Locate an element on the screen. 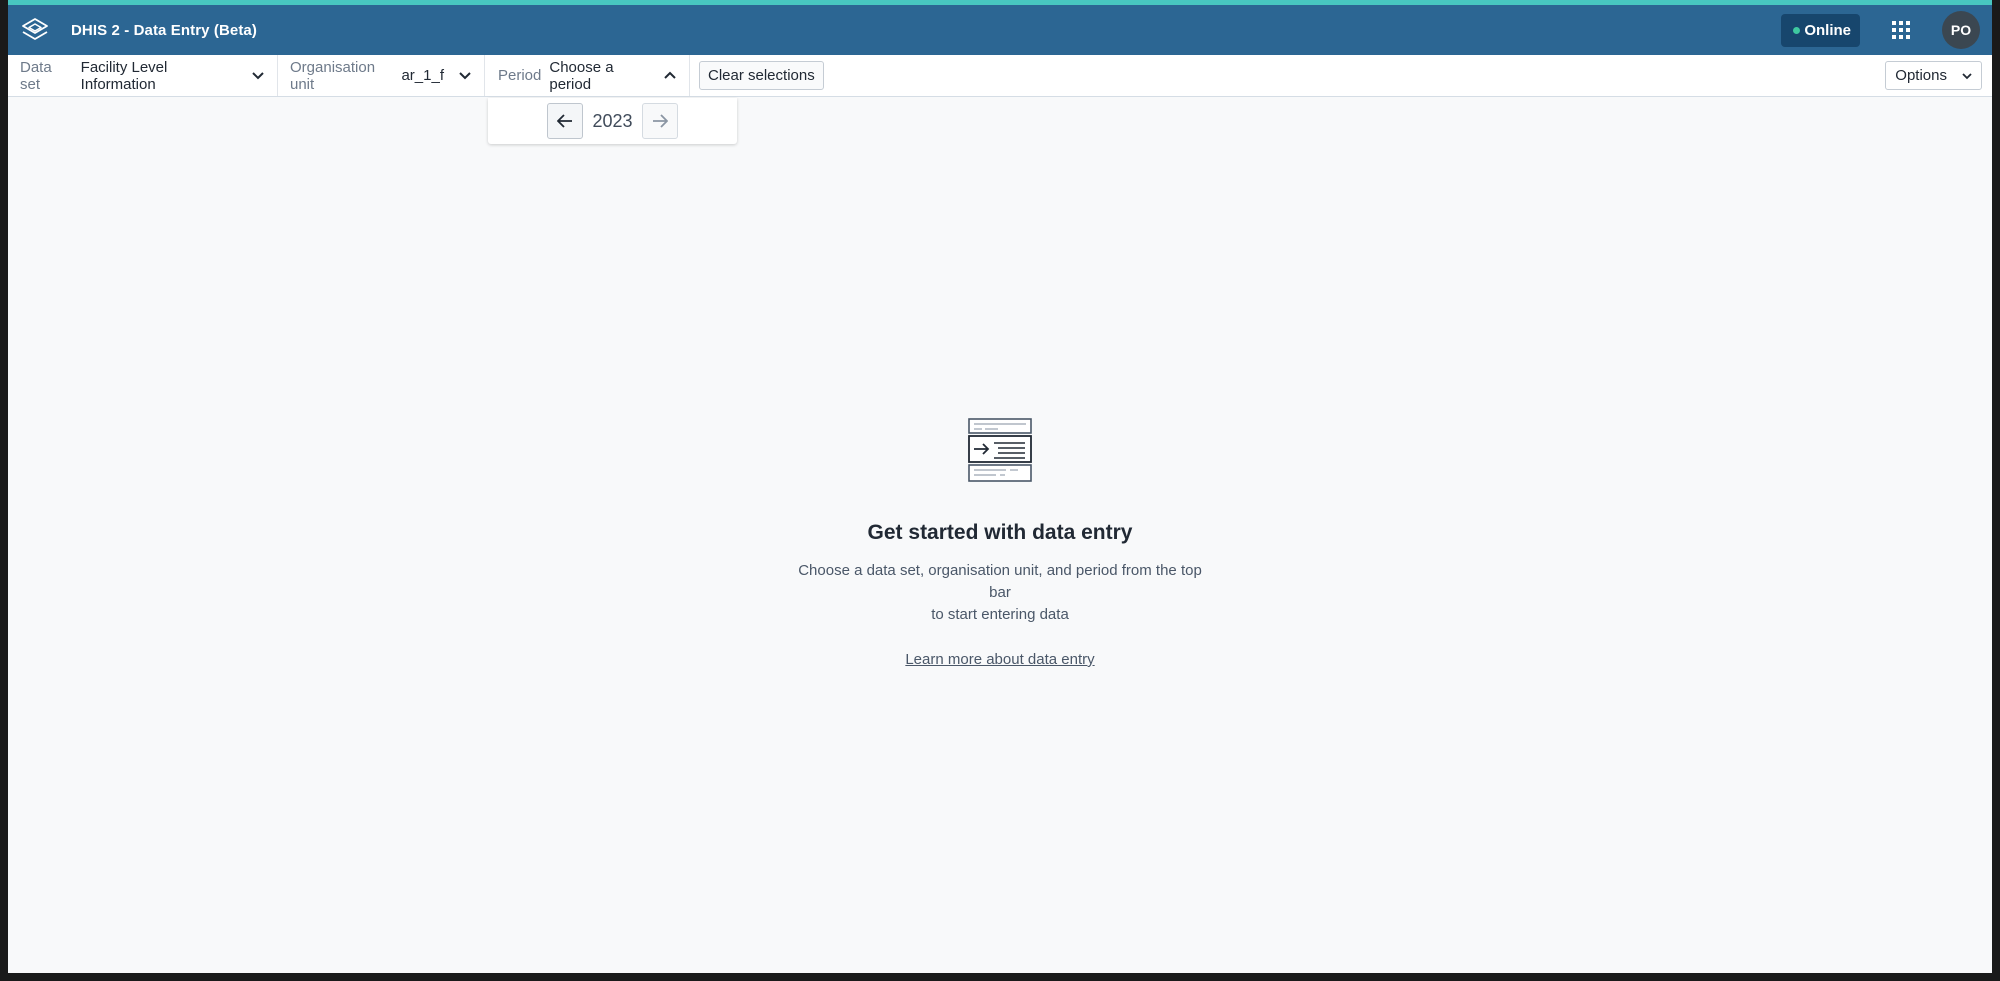 This screenshot has width=2000, height=981. previous-year-button is located at coordinates (565, 121).